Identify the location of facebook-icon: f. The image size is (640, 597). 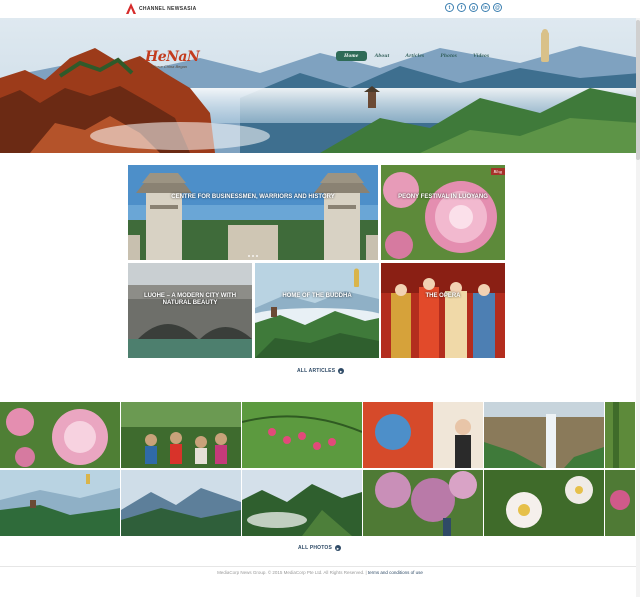
(461, 7).